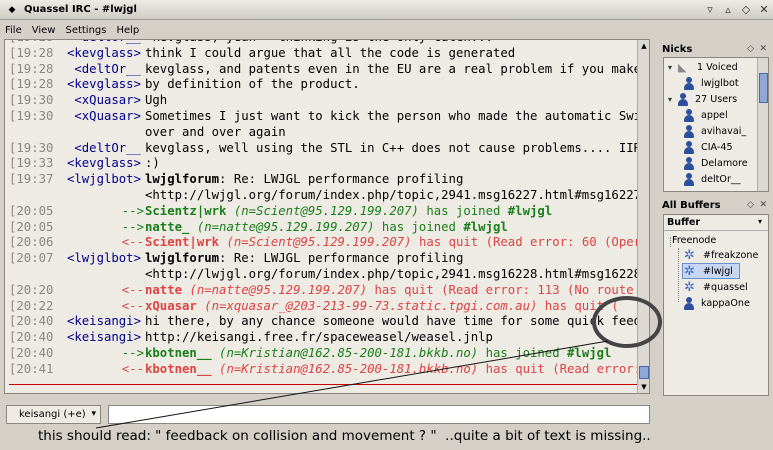 The image size is (773, 450). I want to click on event-who: natte, so click(164, 289).